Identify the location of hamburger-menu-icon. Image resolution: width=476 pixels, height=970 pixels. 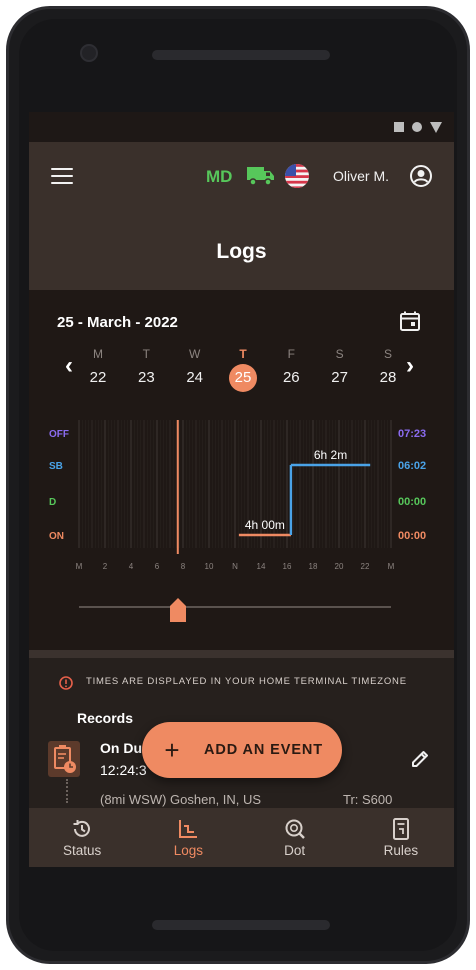
(62, 176).